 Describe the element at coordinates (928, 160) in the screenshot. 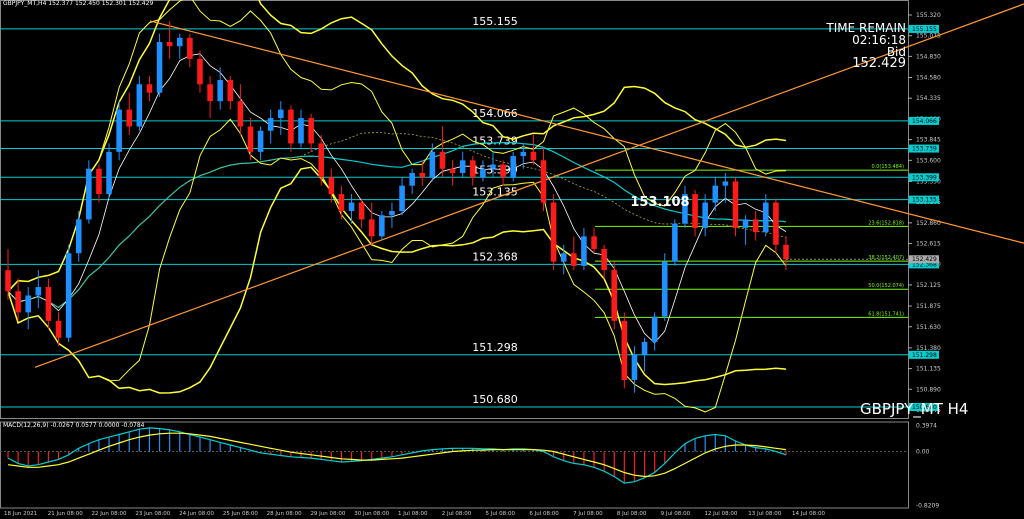

I see `price-tick-label: 153.600` at that location.